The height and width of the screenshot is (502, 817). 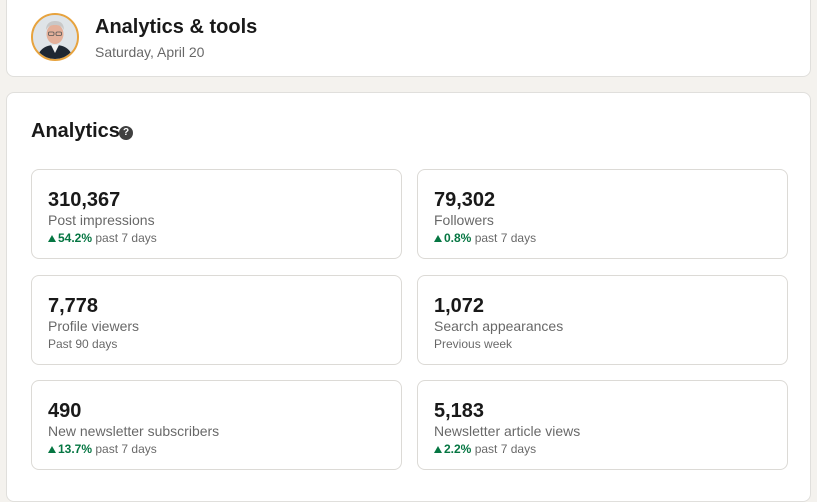 What do you see at coordinates (126, 133) in the screenshot?
I see `help-icon: ?` at bounding box center [126, 133].